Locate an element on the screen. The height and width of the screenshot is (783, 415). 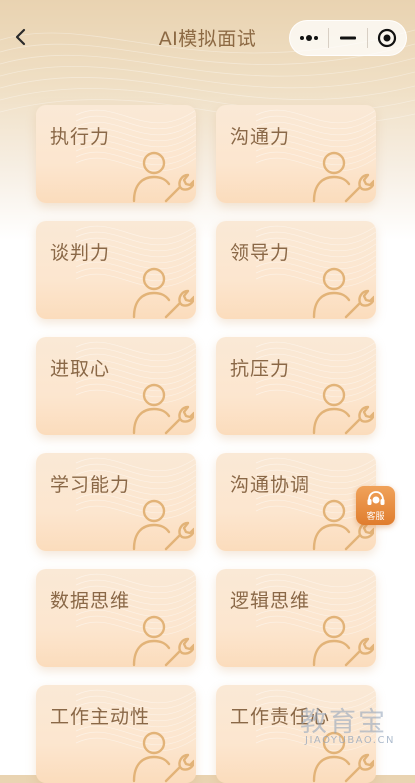
customer-service-button: 客服 is located at coordinates (375, 505).